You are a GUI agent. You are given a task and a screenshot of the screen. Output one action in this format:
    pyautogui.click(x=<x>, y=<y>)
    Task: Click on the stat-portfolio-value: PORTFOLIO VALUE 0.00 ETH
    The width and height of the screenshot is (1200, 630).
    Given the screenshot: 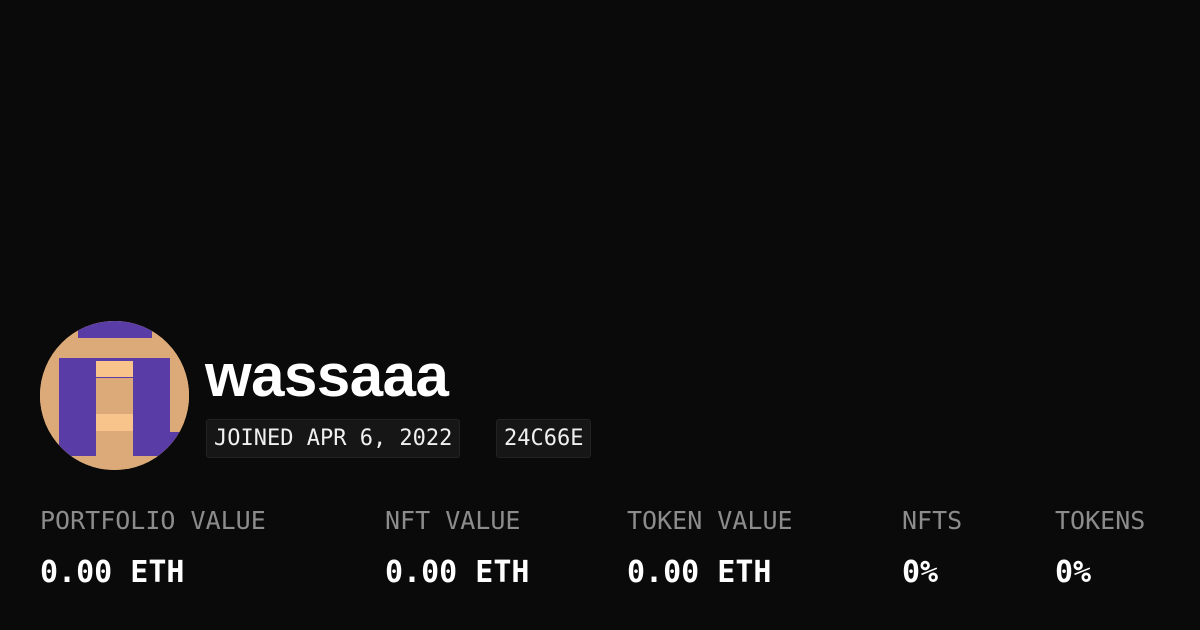 What is the action you would take?
    pyautogui.click(x=153, y=548)
    